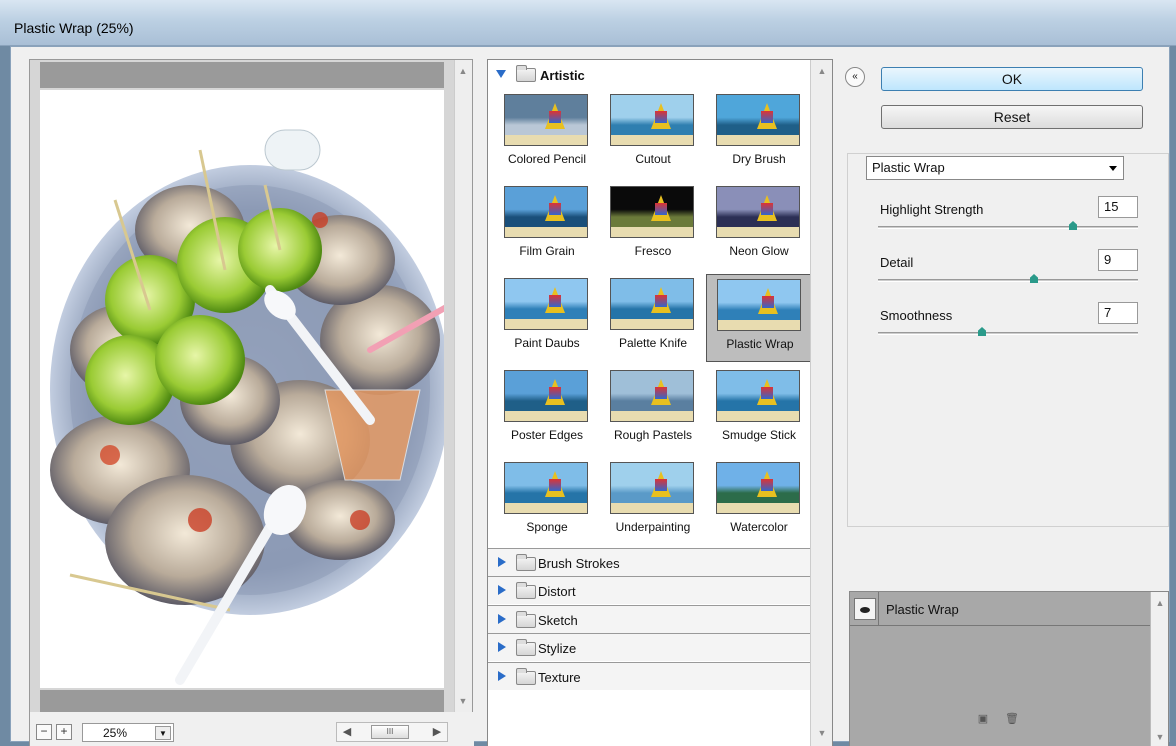 This screenshot has height=746, width=1176. I want to click on filter-thumb-label: Neon Glow, so click(759, 251).